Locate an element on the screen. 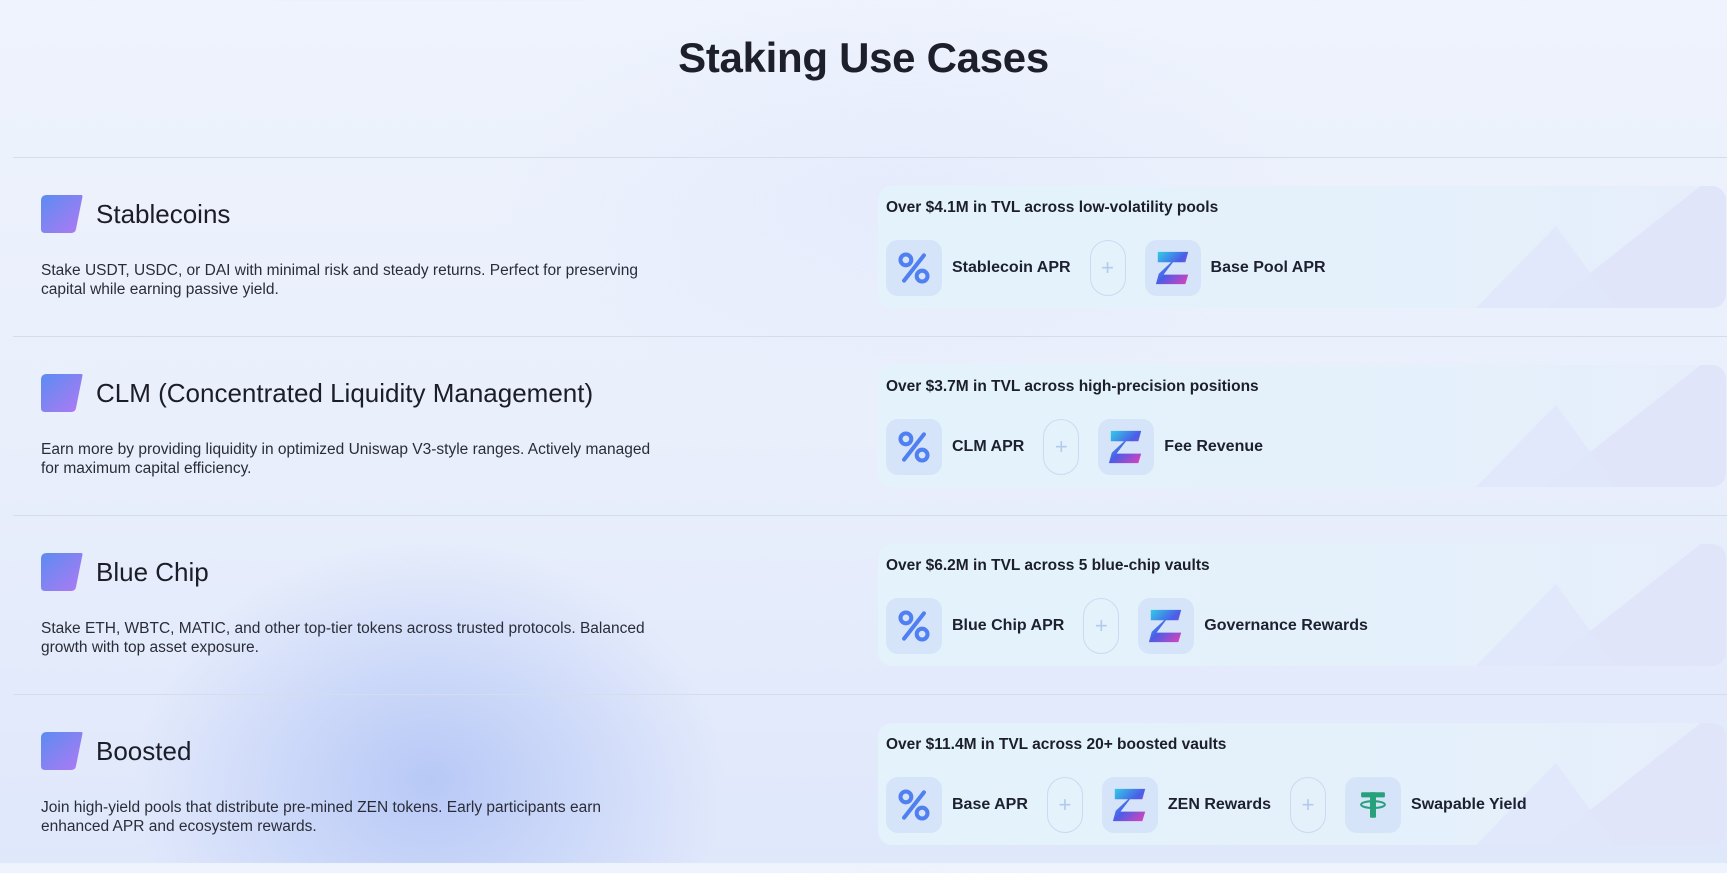 This screenshot has width=1727, height=873. reward-chip-row: Base APR + ZEN Rewards + Swapable Yield is located at coordinates (1206, 805).